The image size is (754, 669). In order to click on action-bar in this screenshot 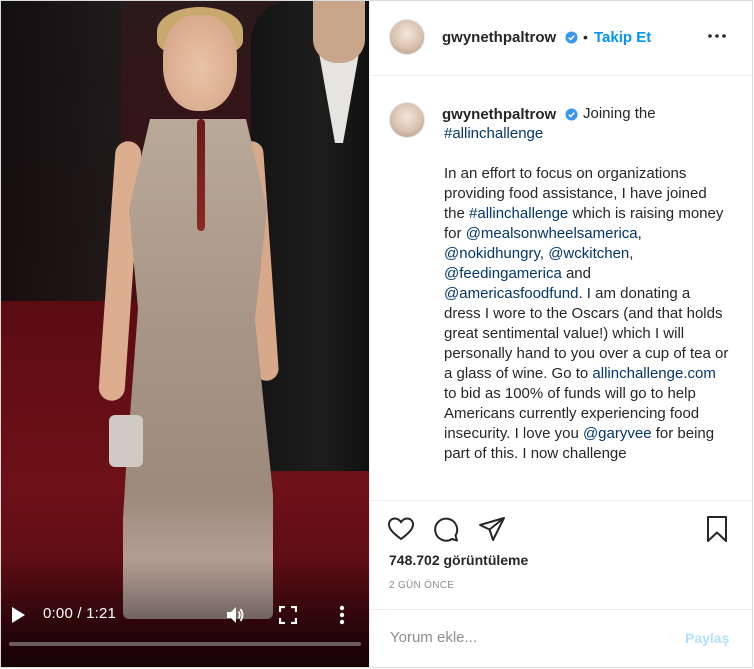, I will do `click(561, 528)`.